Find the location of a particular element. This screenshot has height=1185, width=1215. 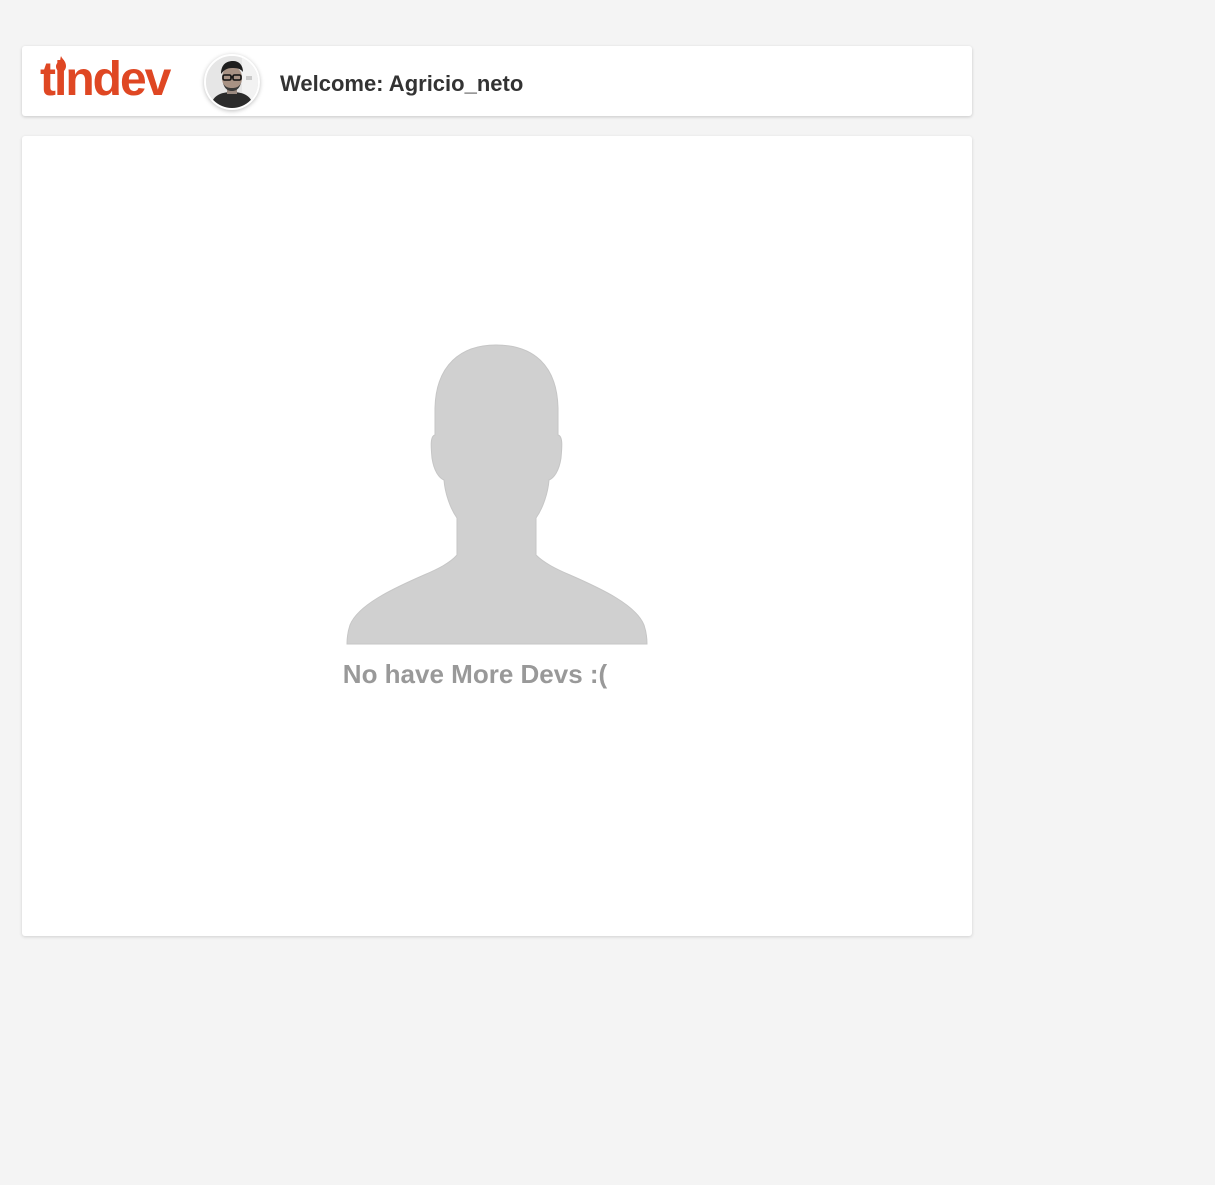

avatar-photo-icon is located at coordinates (232, 82).